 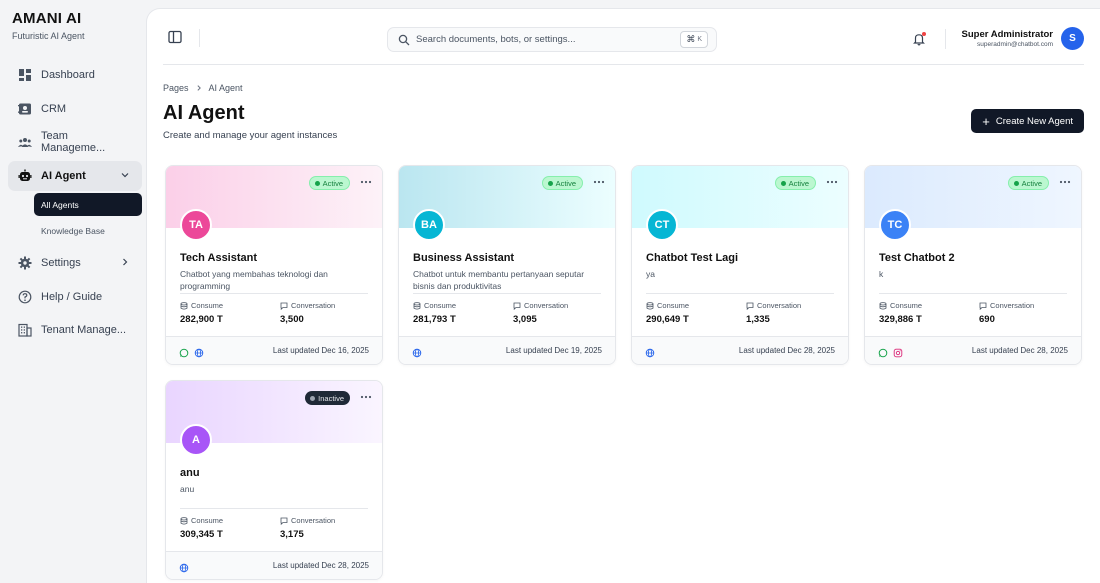 I want to click on agent-name: Test Chatbot 2, so click(x=917, y=258).